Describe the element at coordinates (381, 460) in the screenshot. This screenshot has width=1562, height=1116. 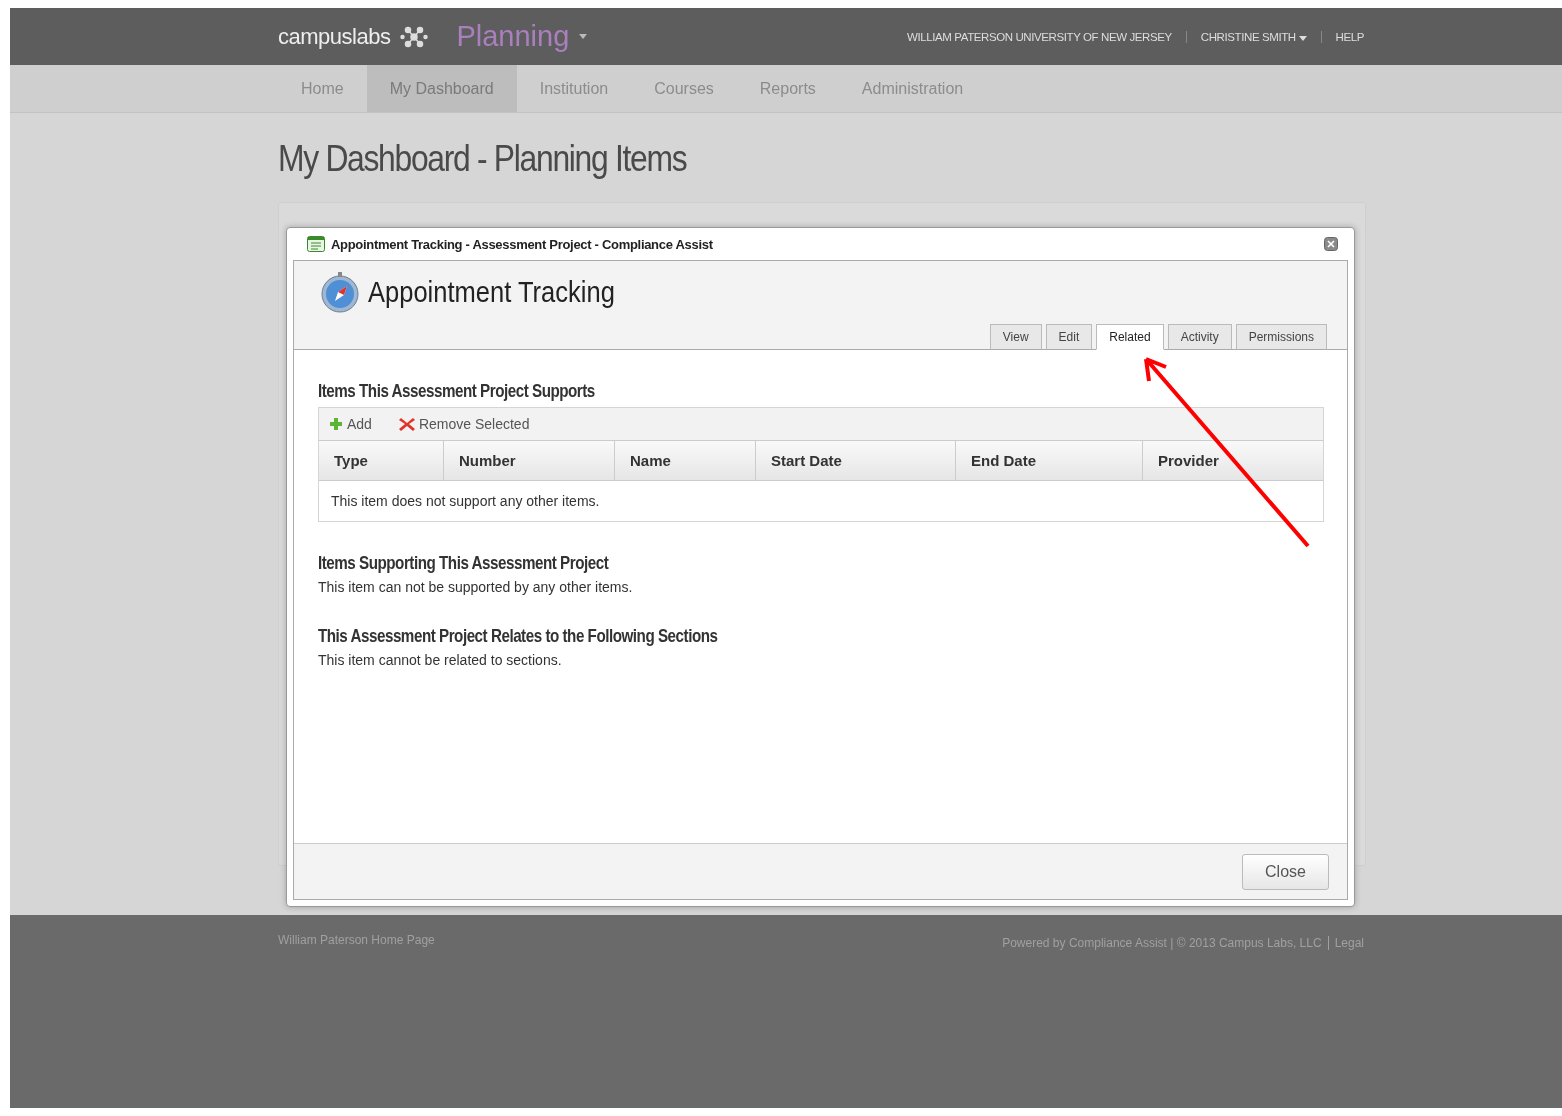
I see `column-header: Type` at that location.